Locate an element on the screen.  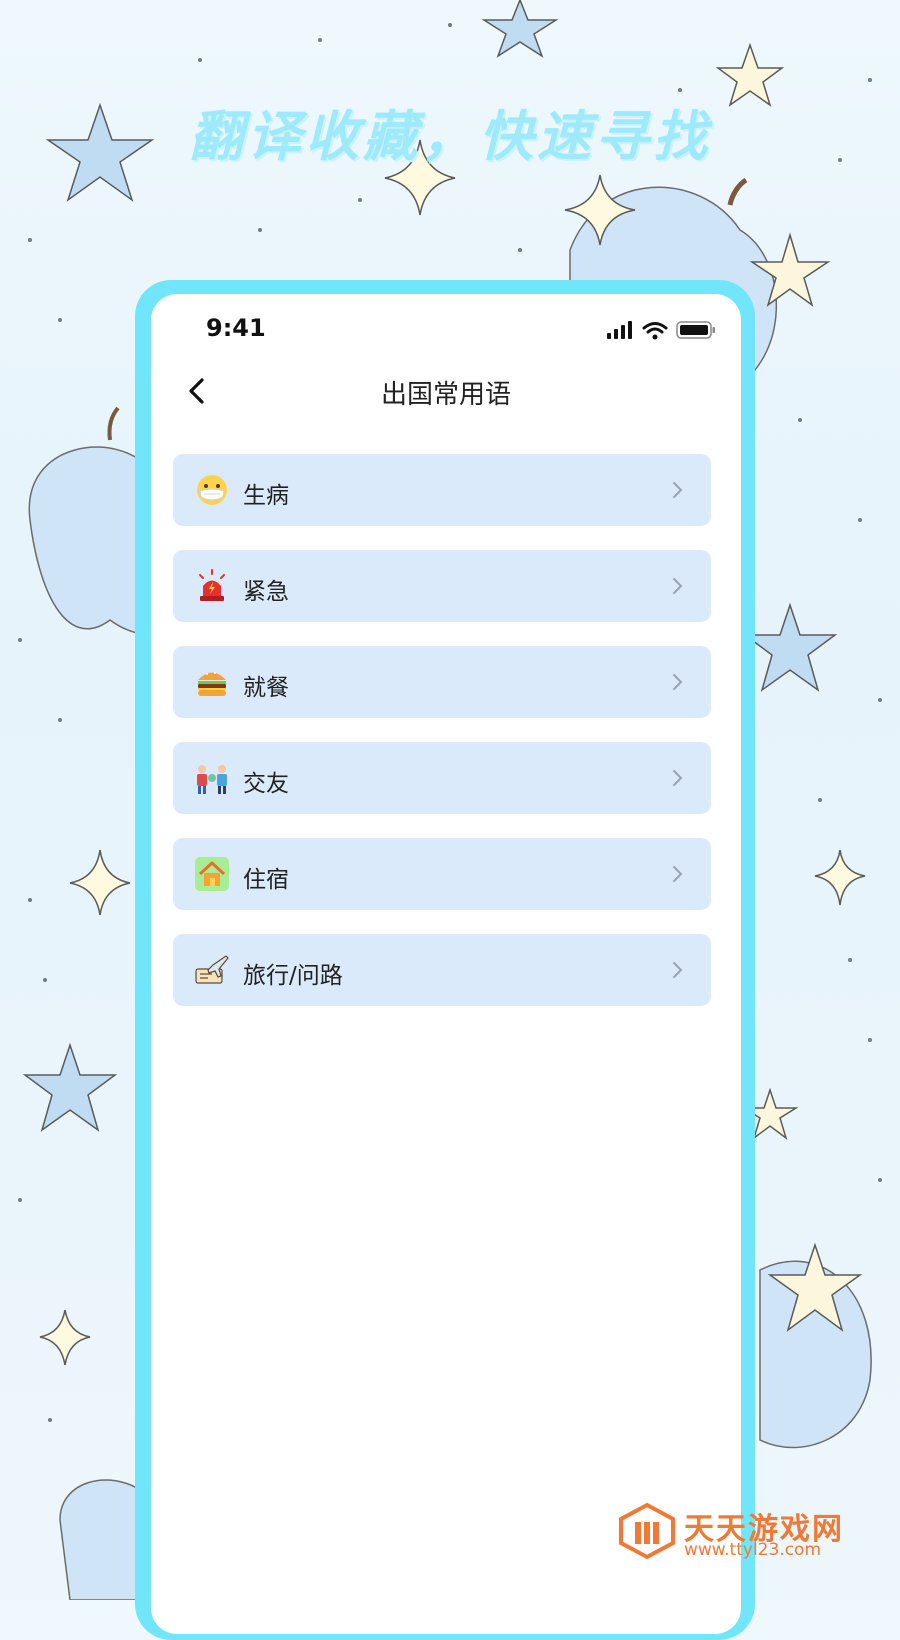
navigation-bar: 出国常用语 is located at coordinates (446, 391).